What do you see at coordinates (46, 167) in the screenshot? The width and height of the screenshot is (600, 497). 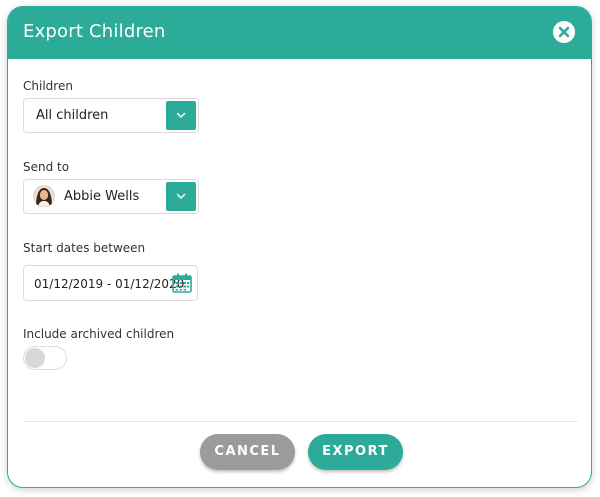 I see `send-to-label: Send to` at bounding box center [46, 167].